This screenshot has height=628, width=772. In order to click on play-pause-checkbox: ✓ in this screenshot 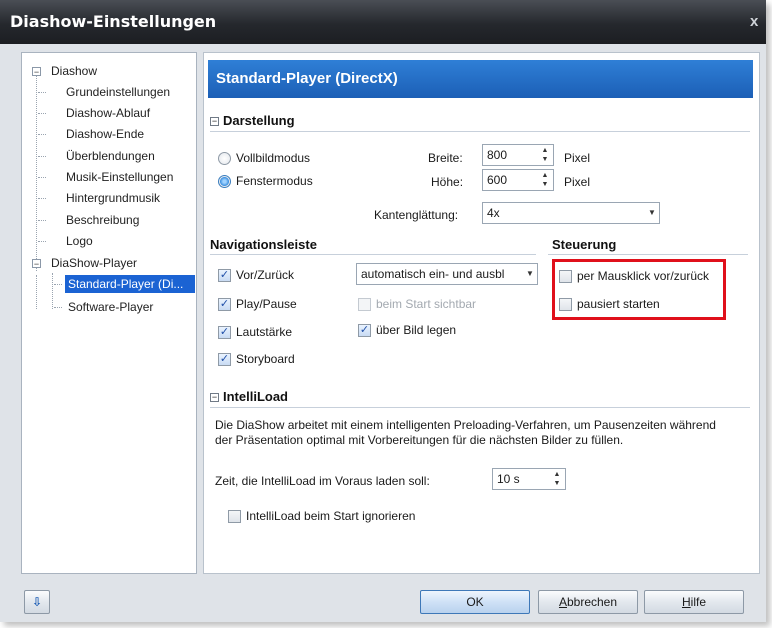, I will do `click(224, 304)`.